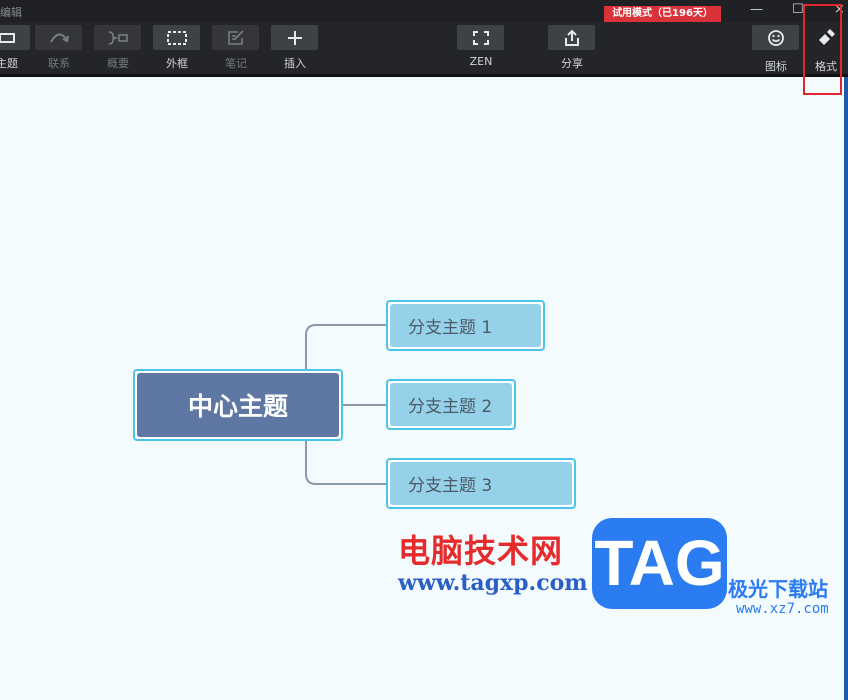 The image size is (848, 700). I want to click on branch-topic-2: 分支主题 2, so click(451, 404).